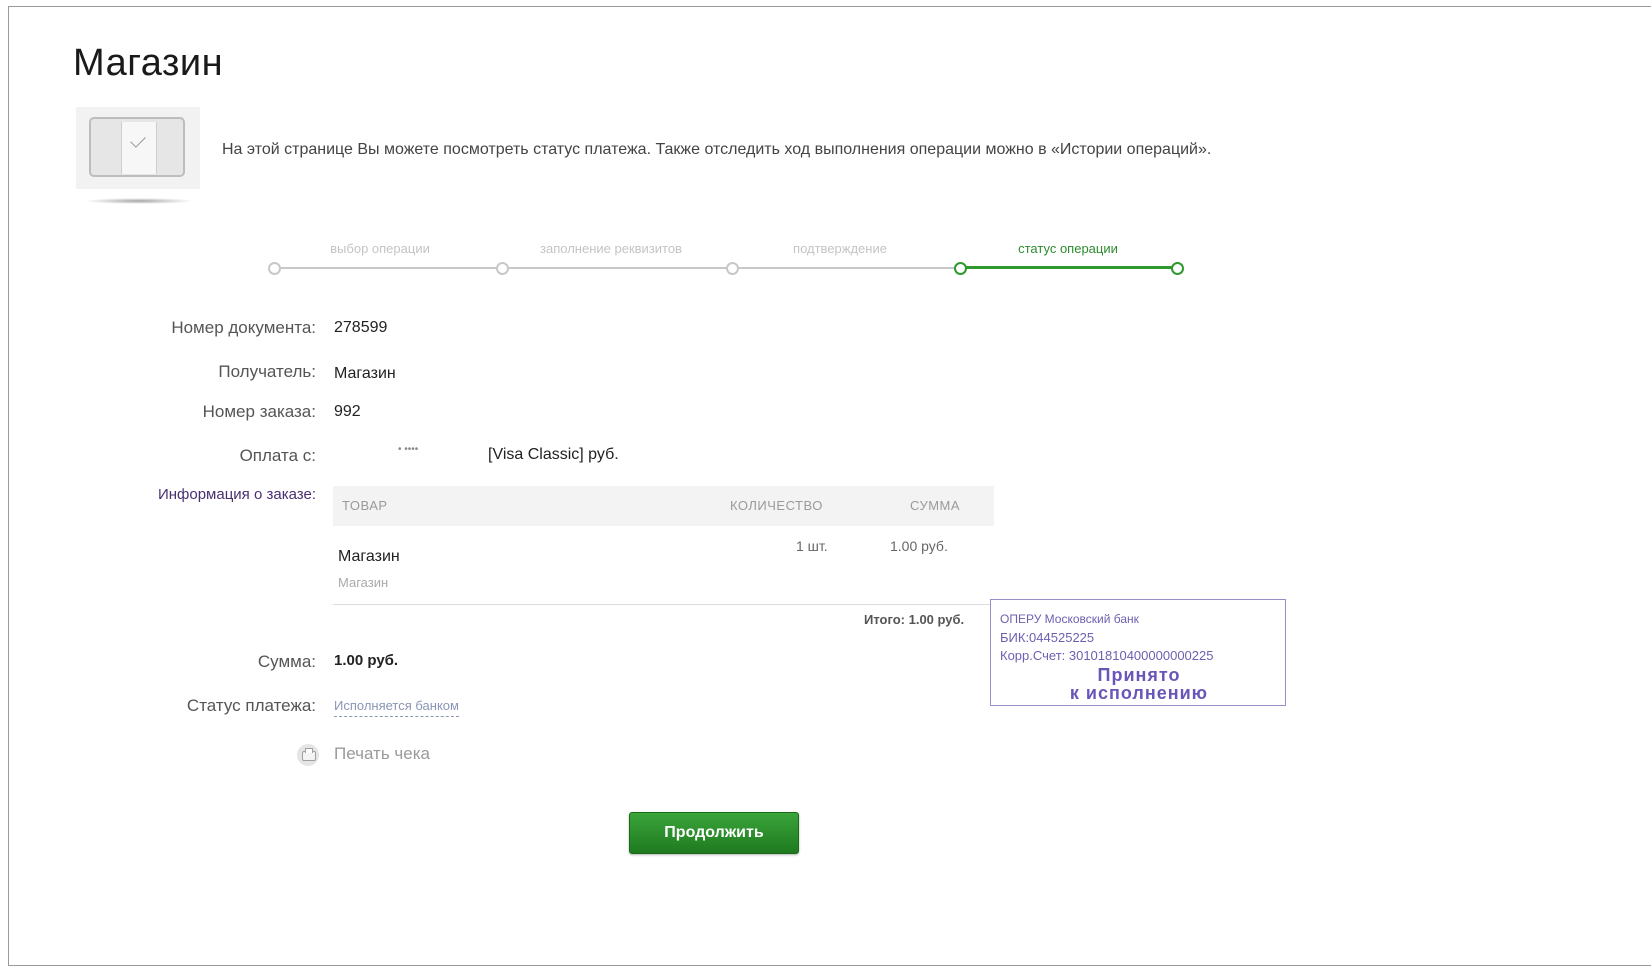  I want to click on status-label: Статус платежа:, so click(251, 705).